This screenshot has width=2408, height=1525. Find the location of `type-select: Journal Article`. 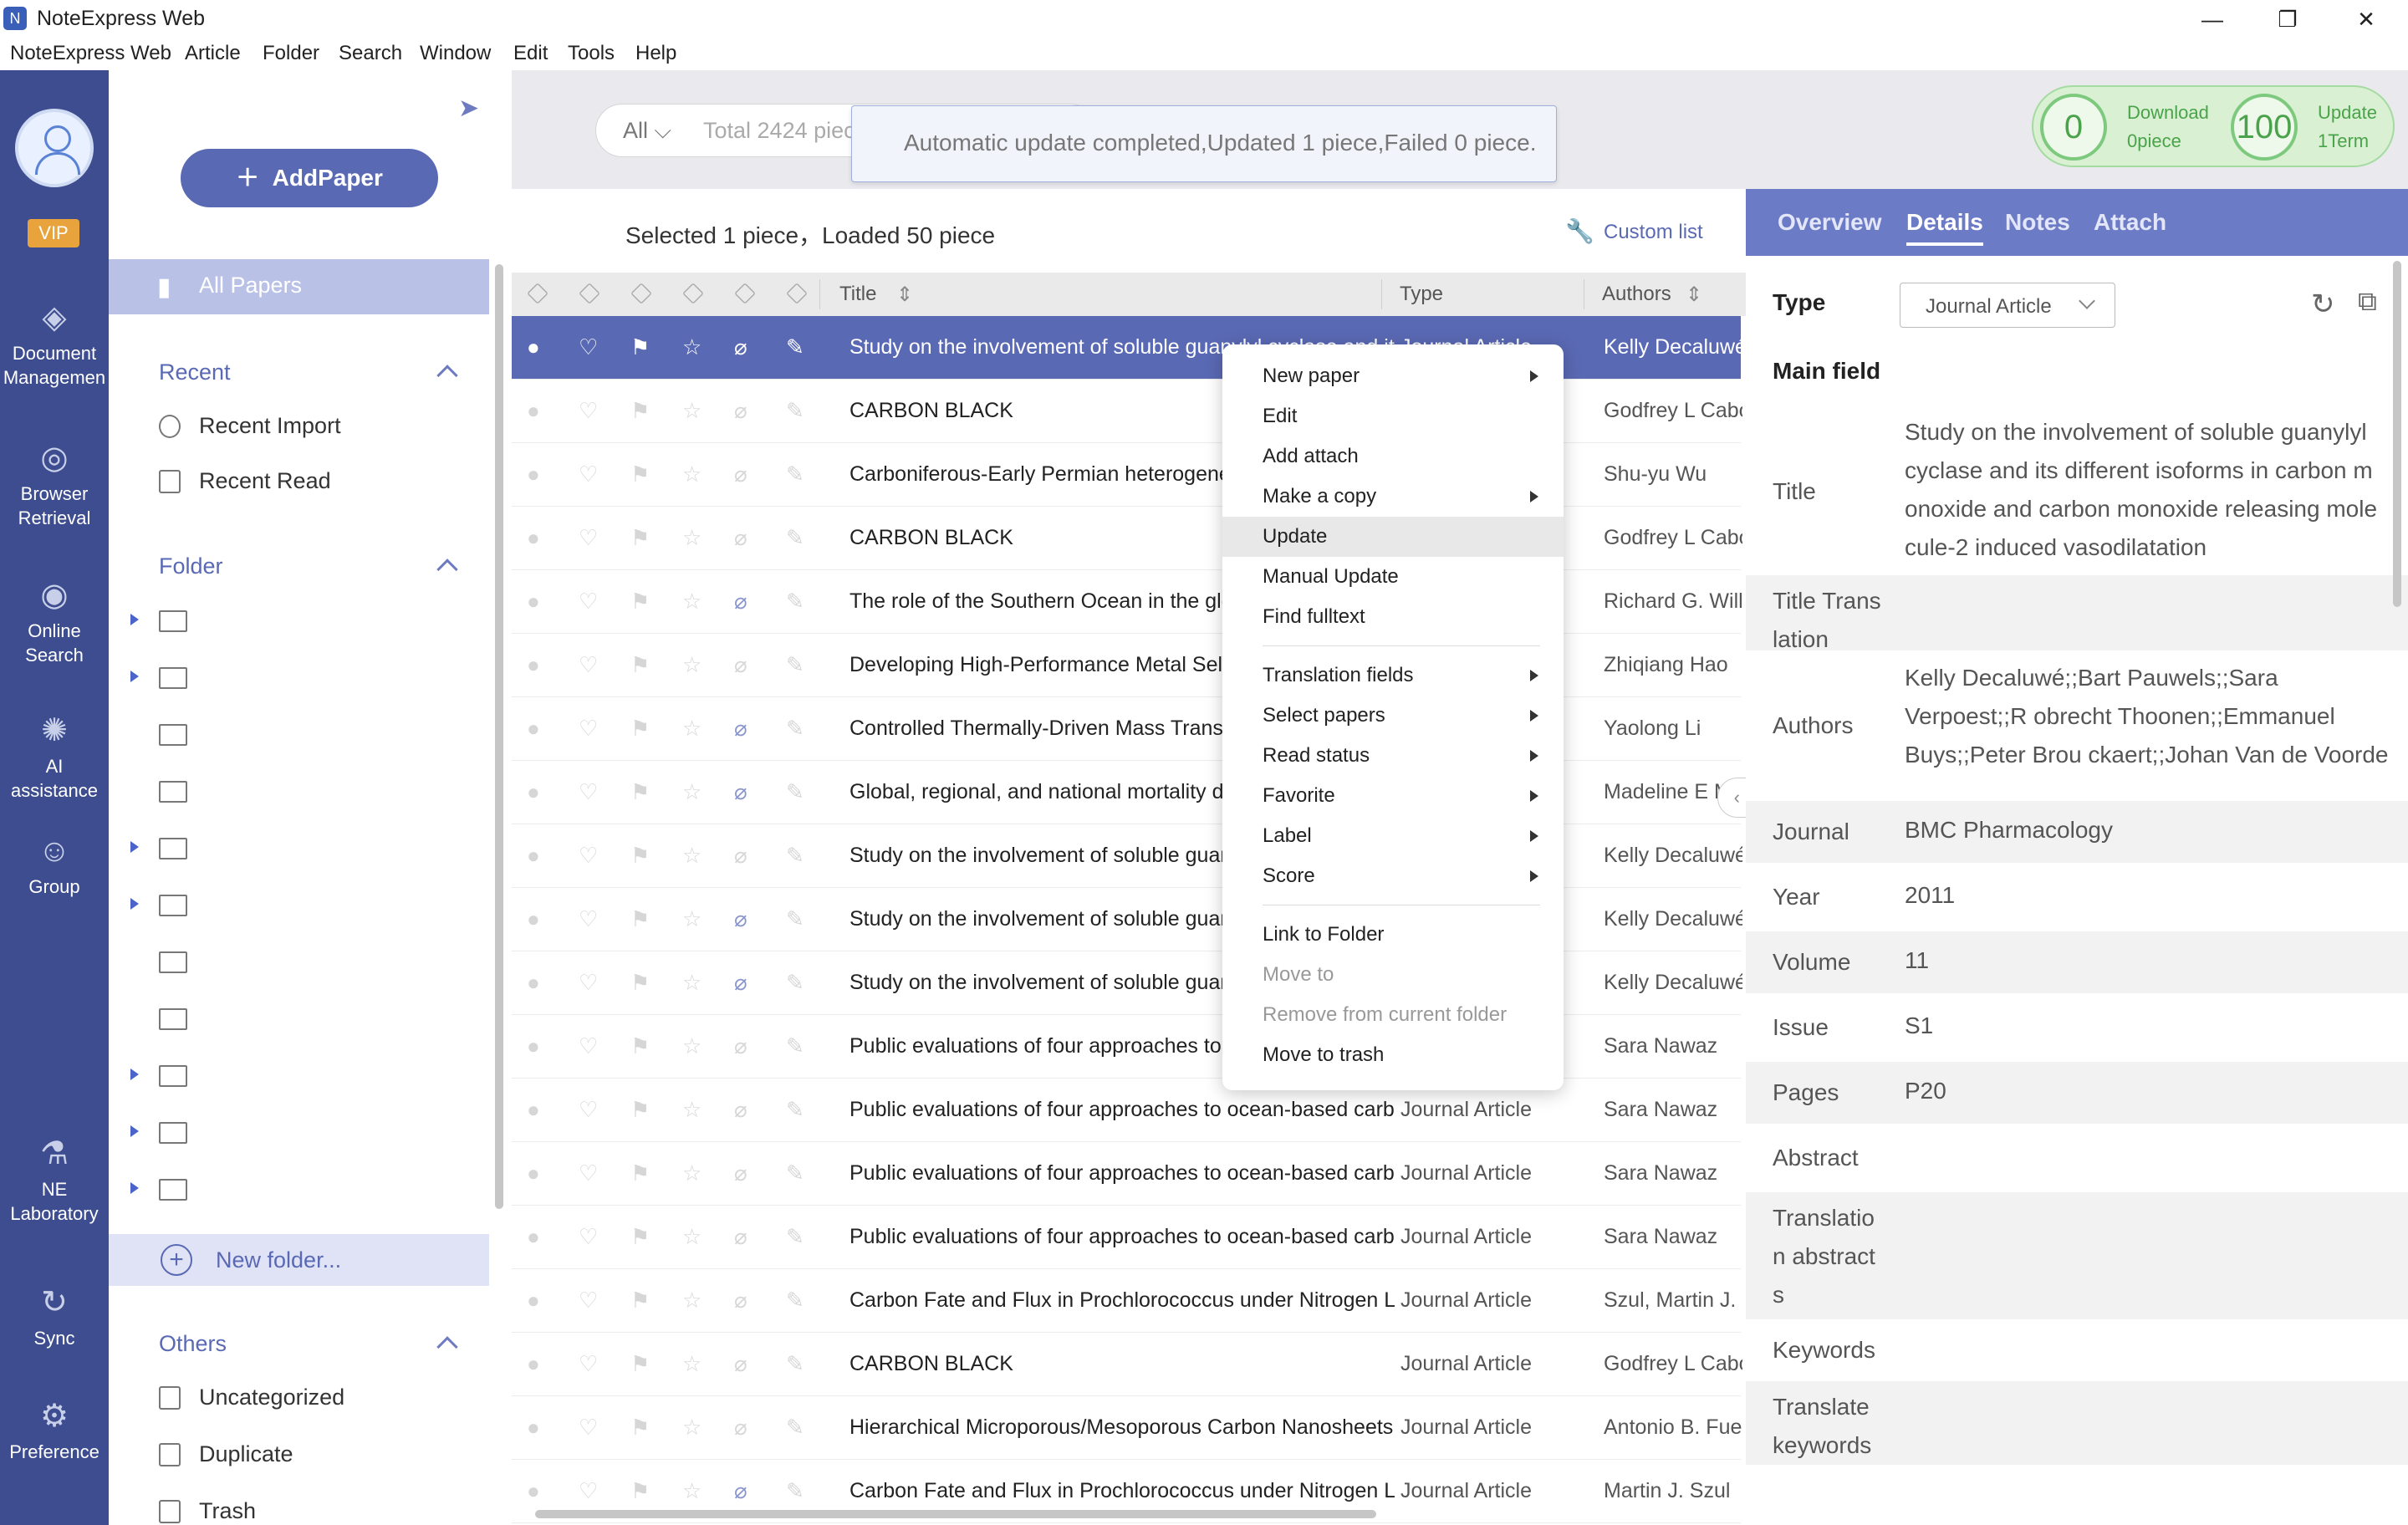

type-select: Journal Article is located at coordinates (2008, 305).